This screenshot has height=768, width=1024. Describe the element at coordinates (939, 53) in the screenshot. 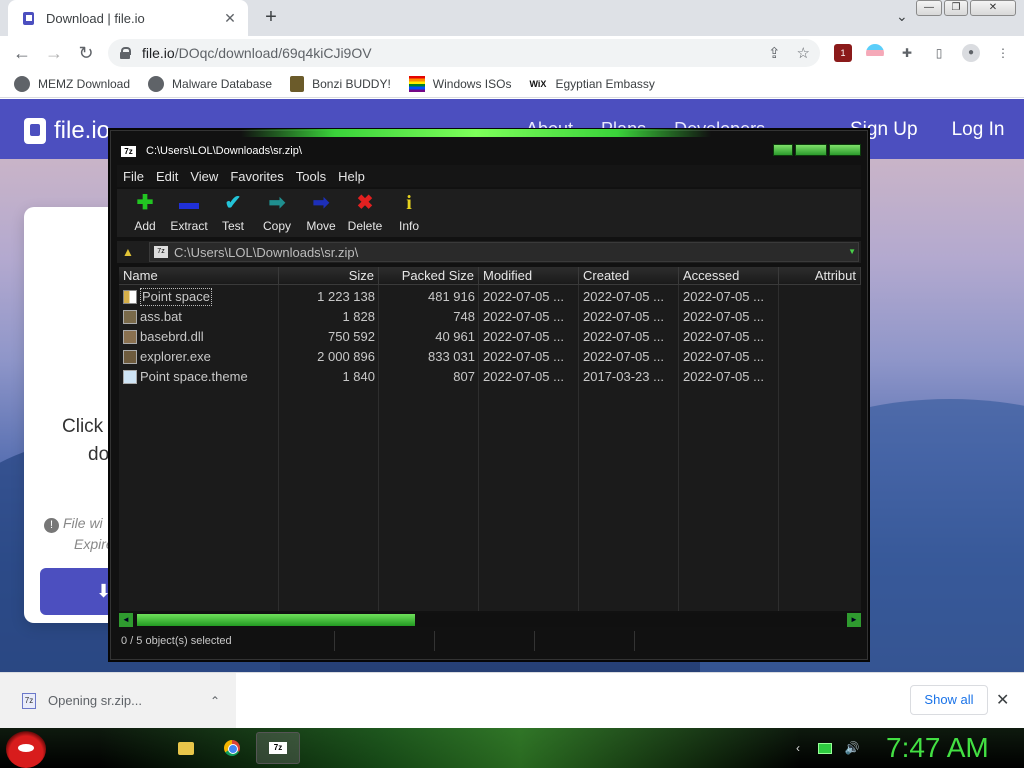

I see `side-panel-icon: ▯` at that location.